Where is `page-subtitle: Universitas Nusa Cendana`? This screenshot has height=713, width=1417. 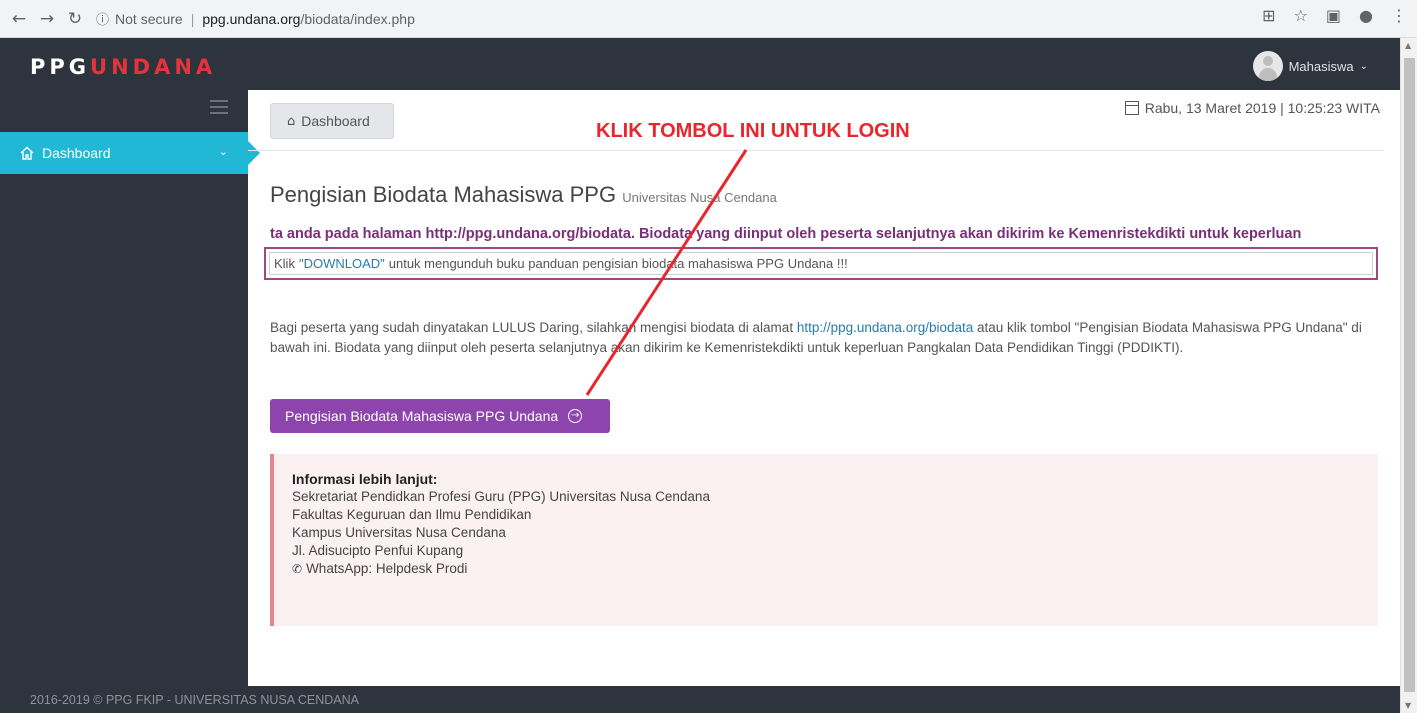 page-subtitle: Universitas Nusa Cendana is located at coordinates (699, 197).